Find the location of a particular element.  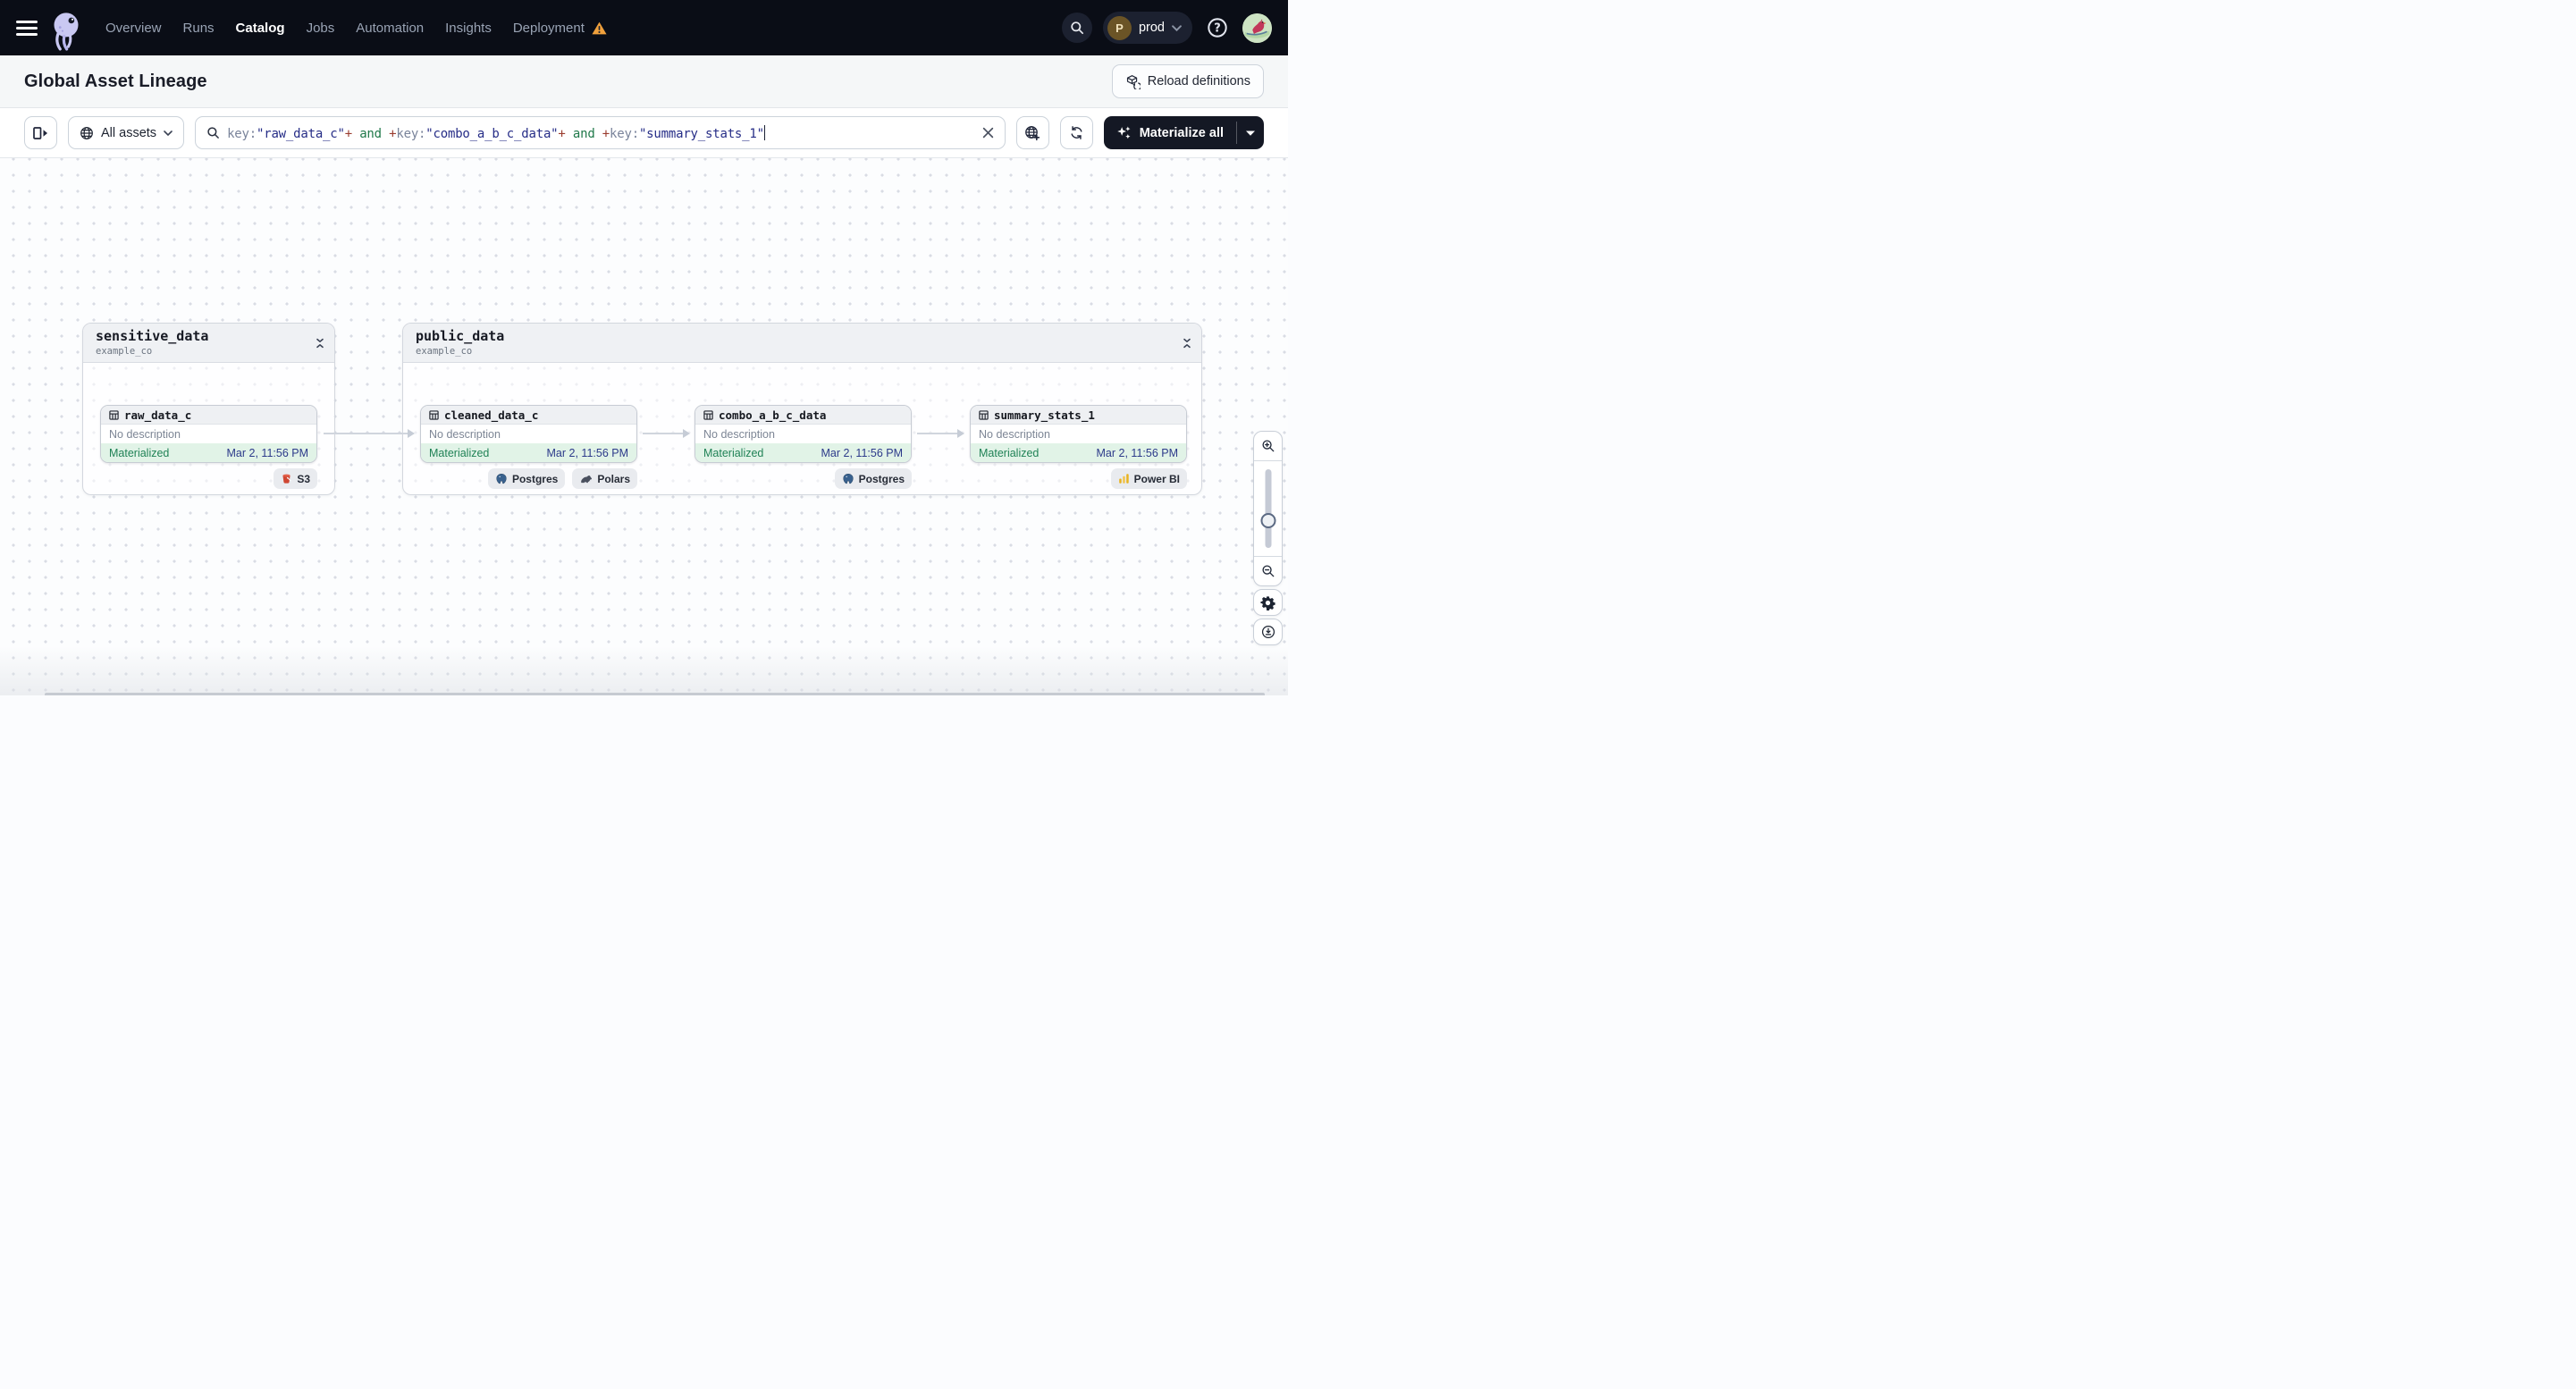

kind-tag-label: Power BI is located at coordinates (1157, 478).